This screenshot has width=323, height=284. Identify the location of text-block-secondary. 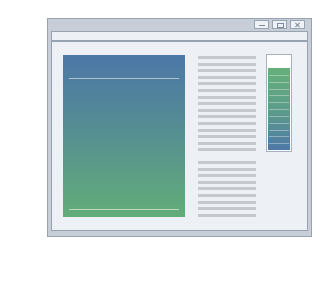
(227, 190).